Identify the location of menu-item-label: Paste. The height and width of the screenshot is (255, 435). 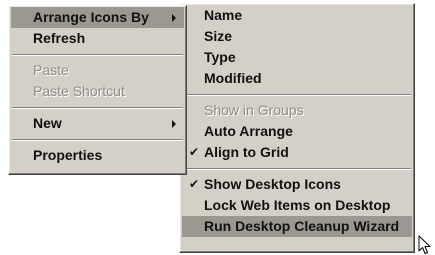
(51, 70).